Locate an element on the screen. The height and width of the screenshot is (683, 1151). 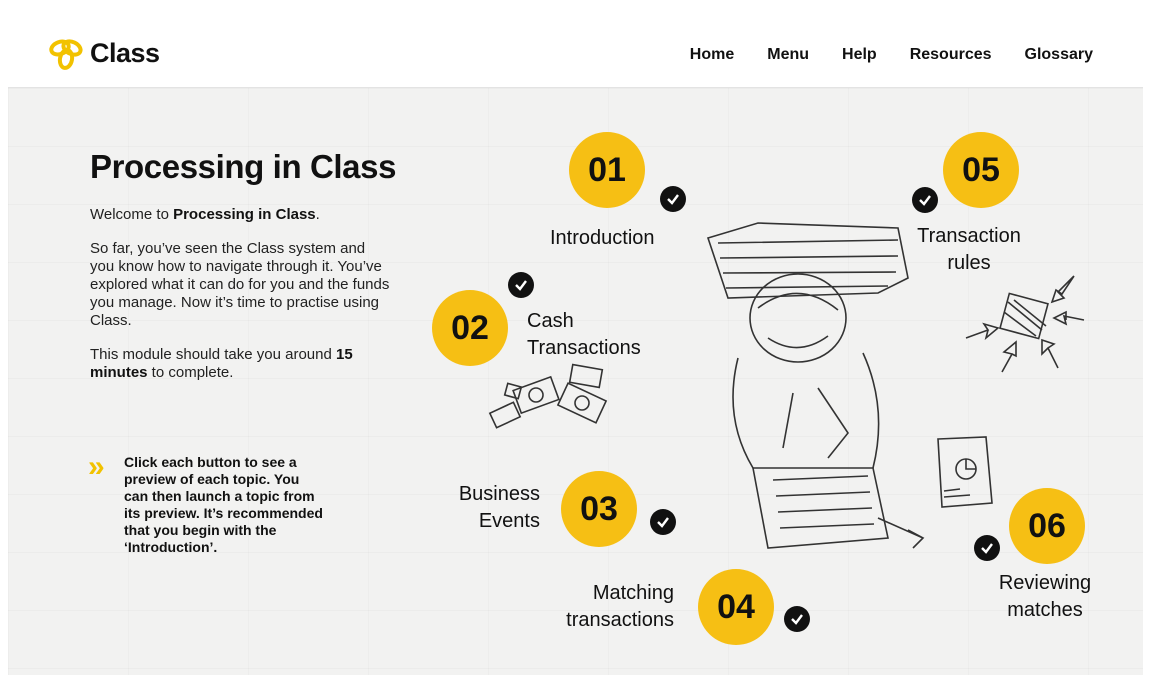
welcome-bold: Processing in Class is located at coordinates (244, 214).